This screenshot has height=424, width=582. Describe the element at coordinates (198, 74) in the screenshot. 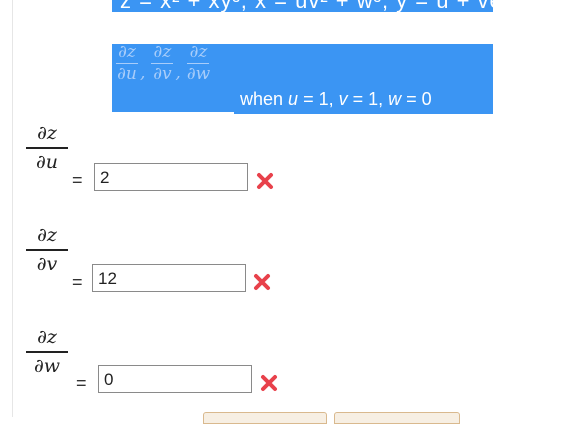

I see `partial-denominator: ∂w` at that location.